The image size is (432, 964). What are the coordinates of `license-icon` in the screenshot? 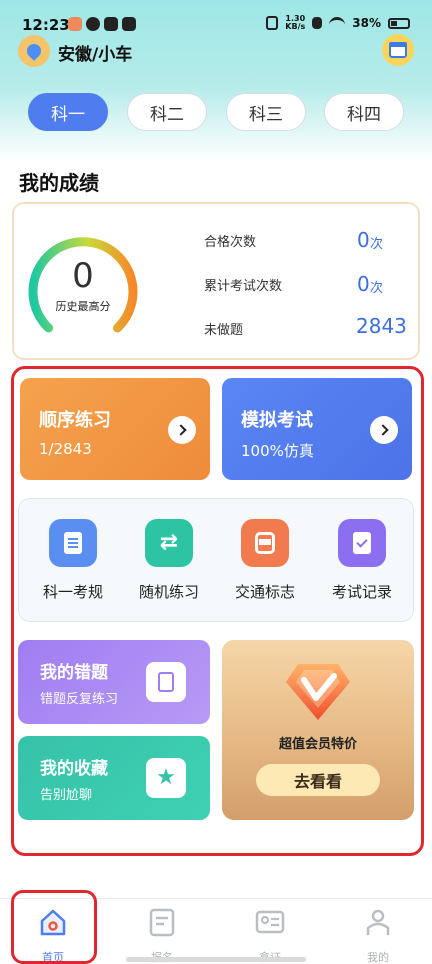 It's located at (270, 922).